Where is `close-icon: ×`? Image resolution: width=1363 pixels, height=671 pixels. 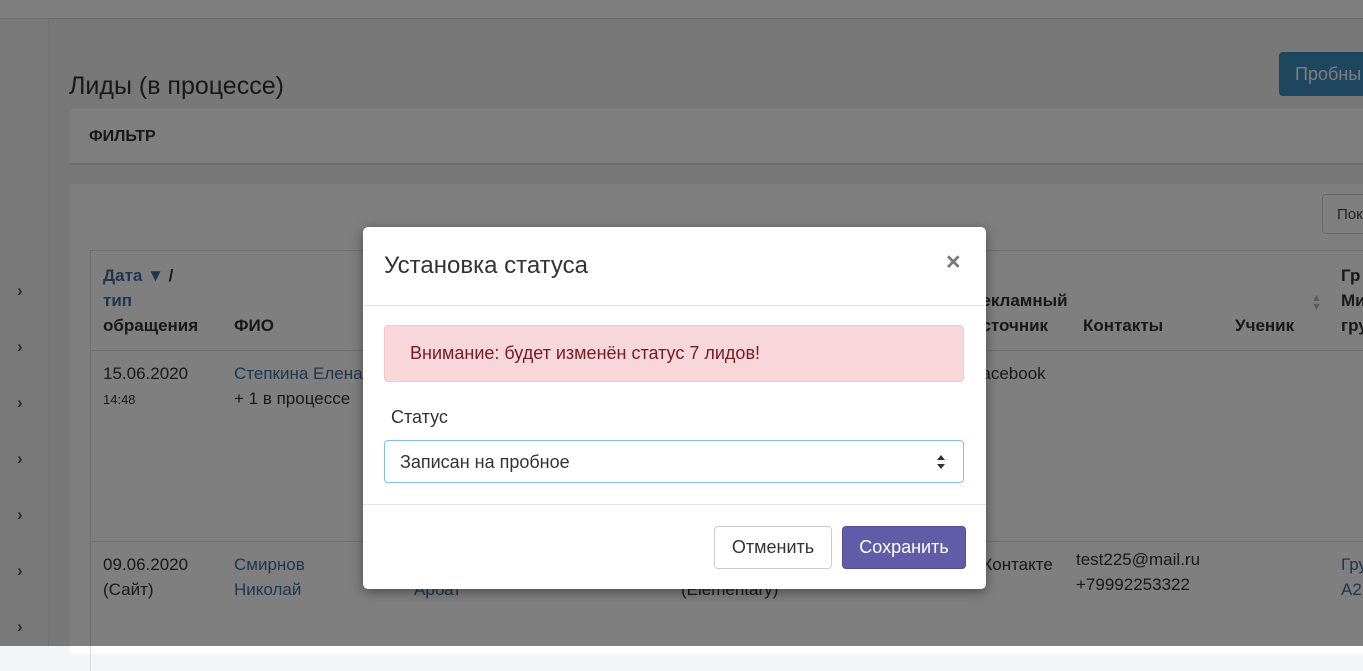 close-icon: × is located at coordinates (953, 262).